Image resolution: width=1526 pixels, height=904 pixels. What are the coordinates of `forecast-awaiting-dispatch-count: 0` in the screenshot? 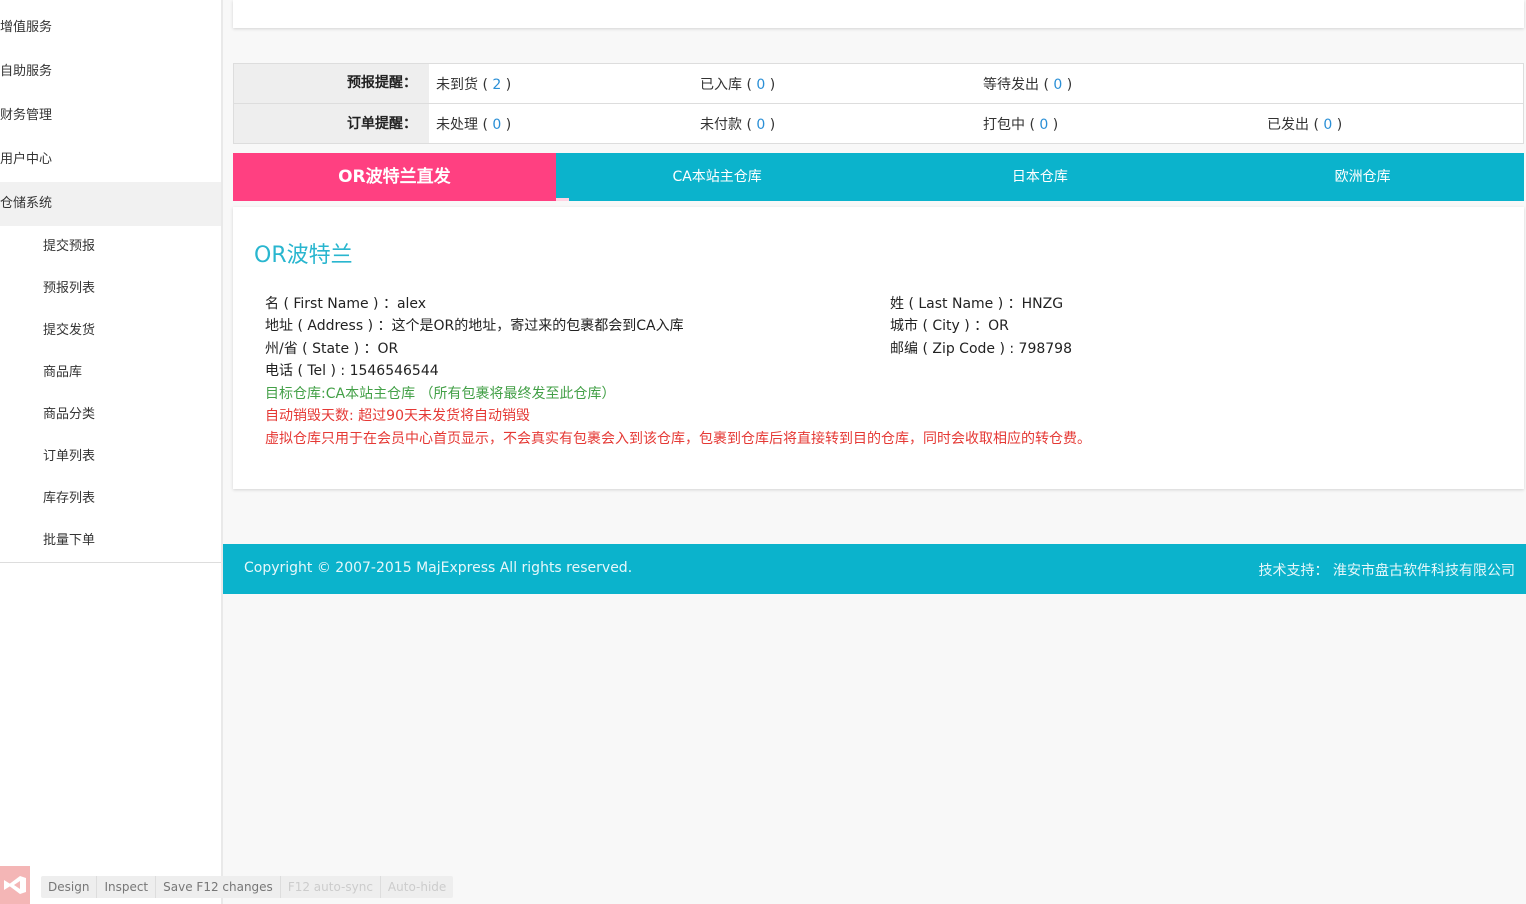 It's located at (1057, 85).